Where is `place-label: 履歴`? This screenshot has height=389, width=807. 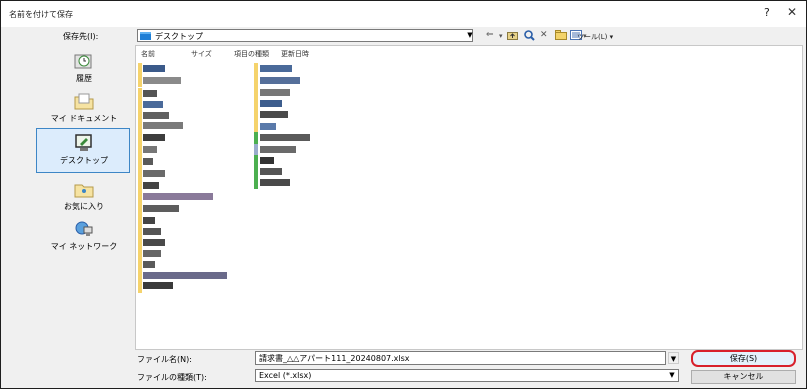 place-label: 履歴 is located at coordinates (84, 78).